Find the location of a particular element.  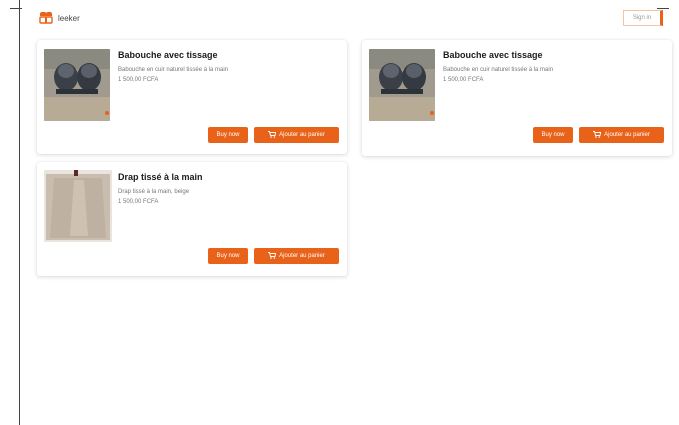

app-header: leeker is located at coordinates (59, 18).